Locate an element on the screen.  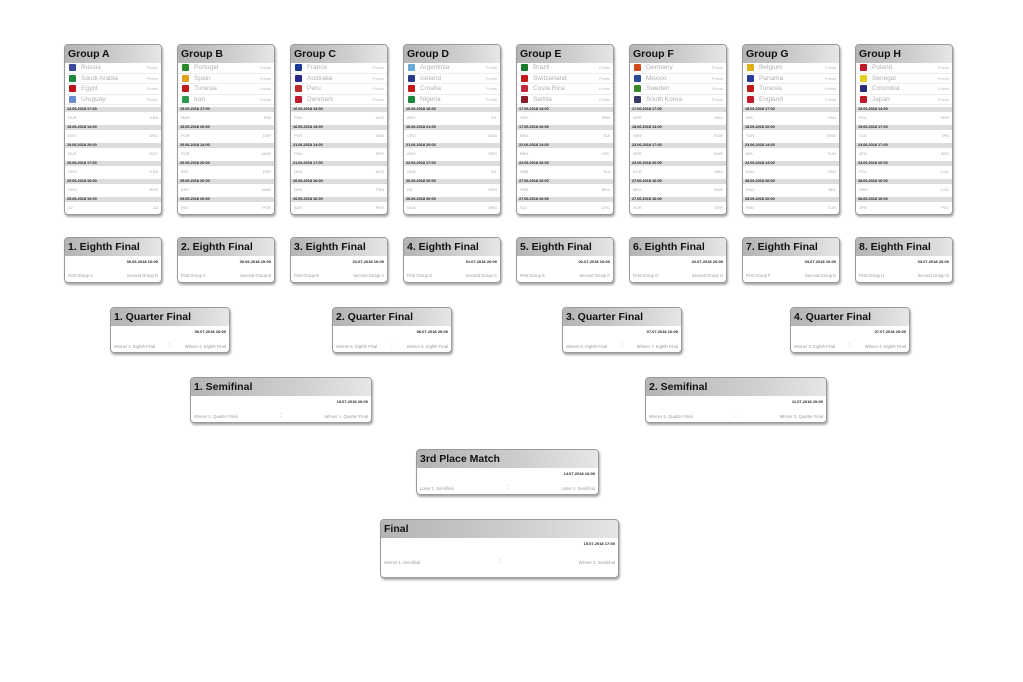
match-date: 15.07.2018 17:00 is located at coordinates (599, 543).